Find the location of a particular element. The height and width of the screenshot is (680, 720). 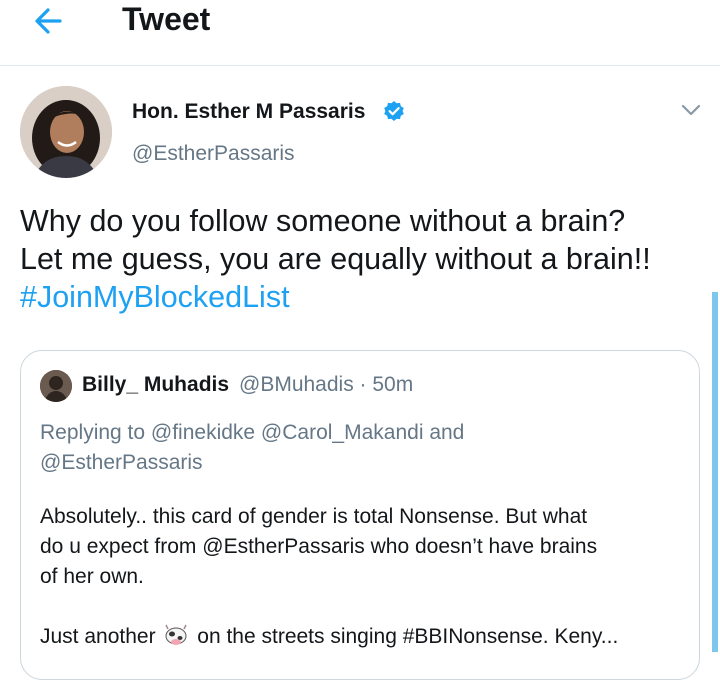

cow-emoji-icon is located at coordinates (176, 634).